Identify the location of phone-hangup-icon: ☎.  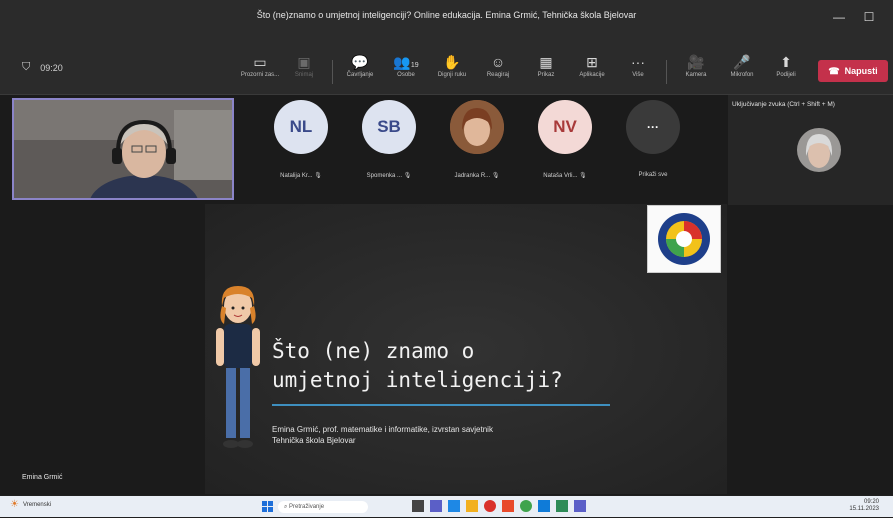
(834, 70).